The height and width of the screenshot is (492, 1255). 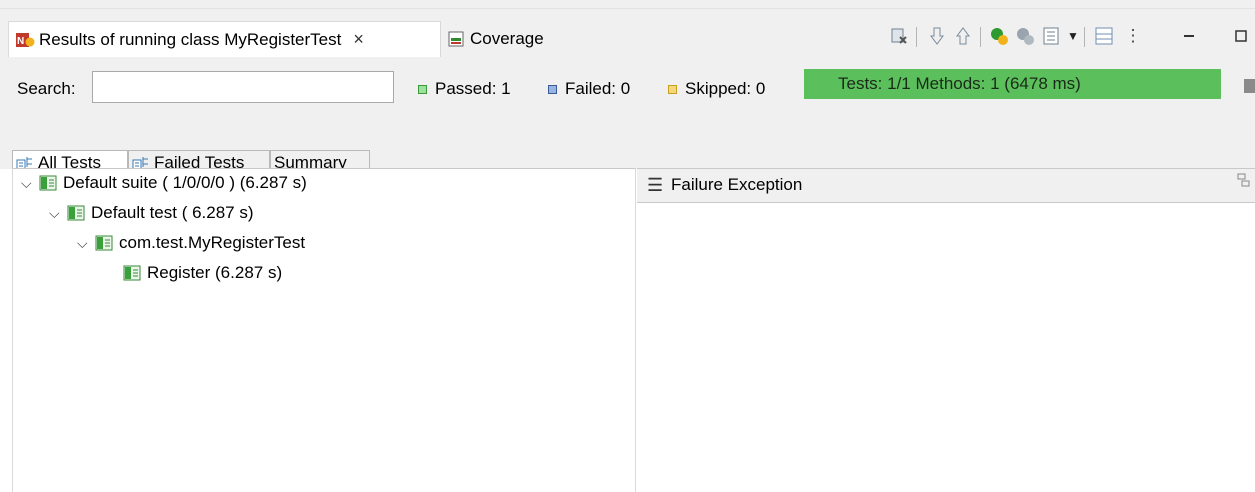 I want to click on tree-node-suite: ⌵ Default suite ( 1/0/0/0 ) (6.287 s), so click(x=164, y=183).